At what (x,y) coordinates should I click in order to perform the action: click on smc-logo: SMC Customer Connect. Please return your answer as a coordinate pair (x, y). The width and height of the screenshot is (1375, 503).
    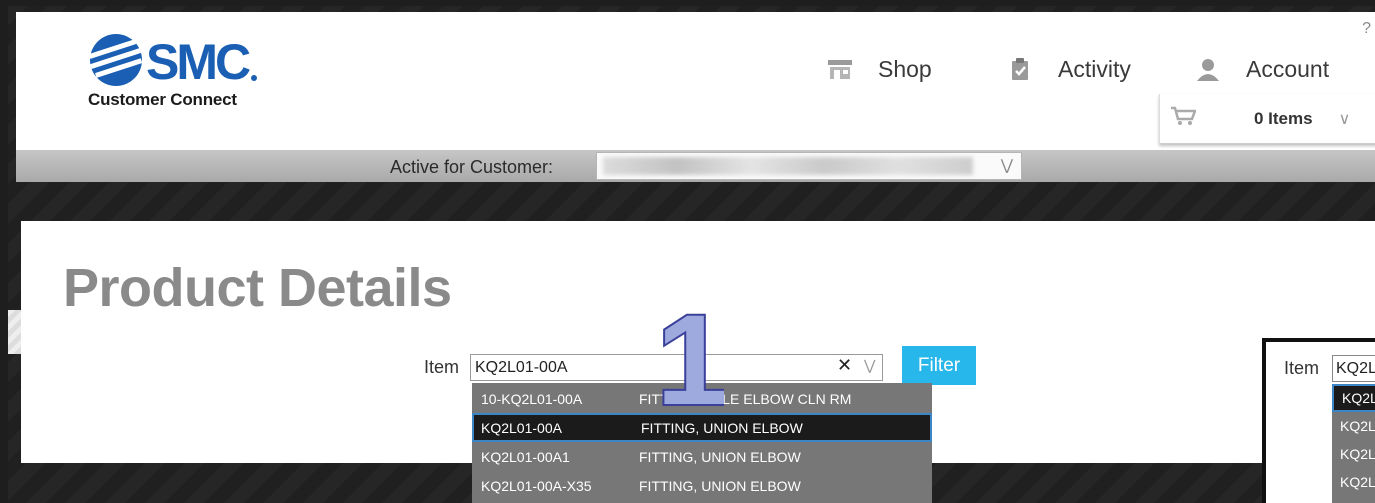
    Looking at the image, I should click on (178, 72).